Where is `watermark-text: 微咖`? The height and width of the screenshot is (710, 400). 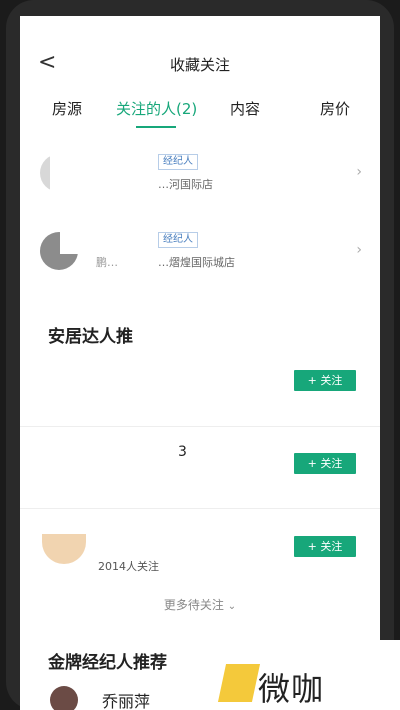 watermark-text: 微咖 is located at coordinates (291, 689).